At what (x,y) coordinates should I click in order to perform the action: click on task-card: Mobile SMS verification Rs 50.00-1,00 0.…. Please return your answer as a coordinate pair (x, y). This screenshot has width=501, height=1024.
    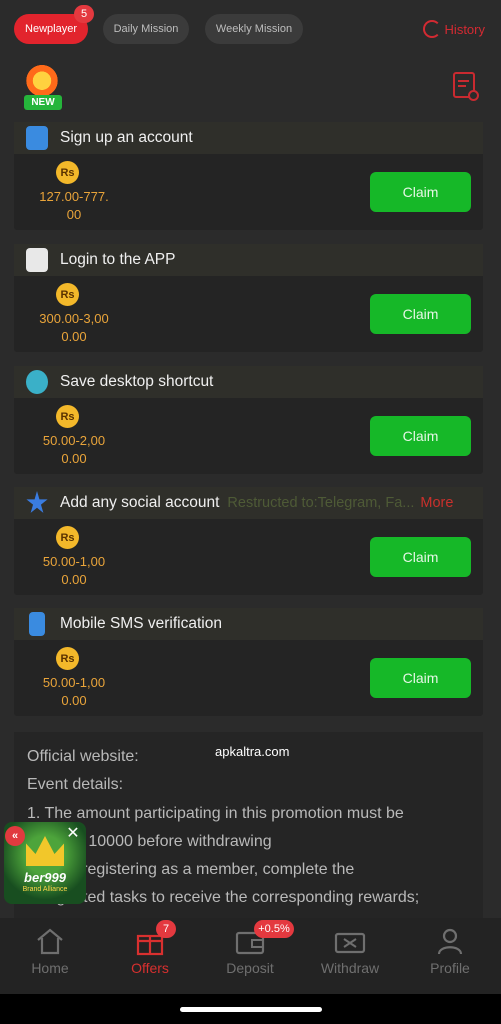
    Looking at the image, I should click on (248, 662).